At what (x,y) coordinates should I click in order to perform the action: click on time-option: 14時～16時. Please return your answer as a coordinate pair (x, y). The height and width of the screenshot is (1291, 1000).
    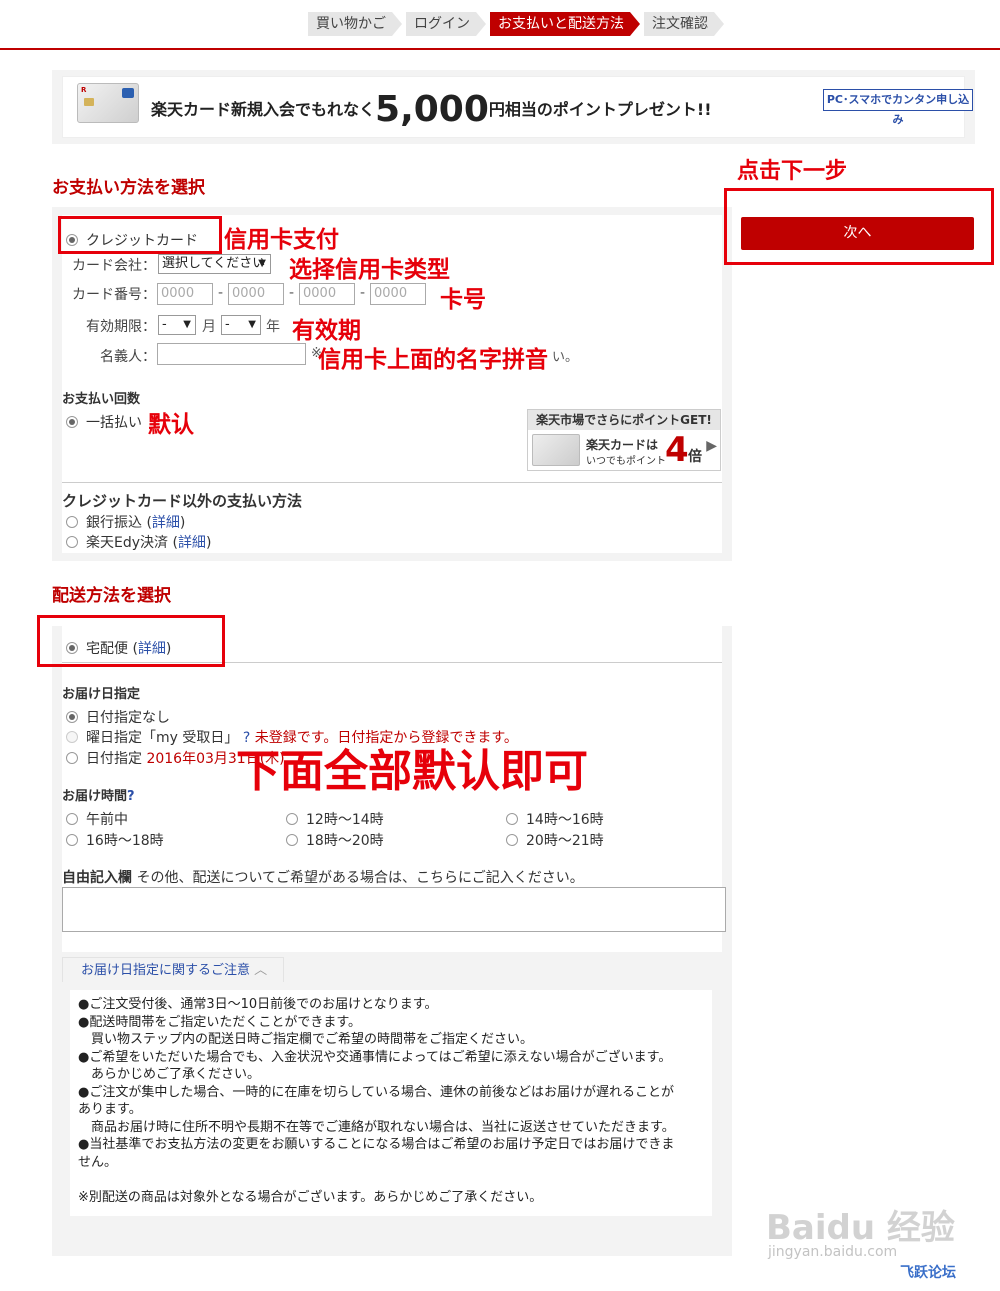
    Looking at the image, I should click on (555, 819).